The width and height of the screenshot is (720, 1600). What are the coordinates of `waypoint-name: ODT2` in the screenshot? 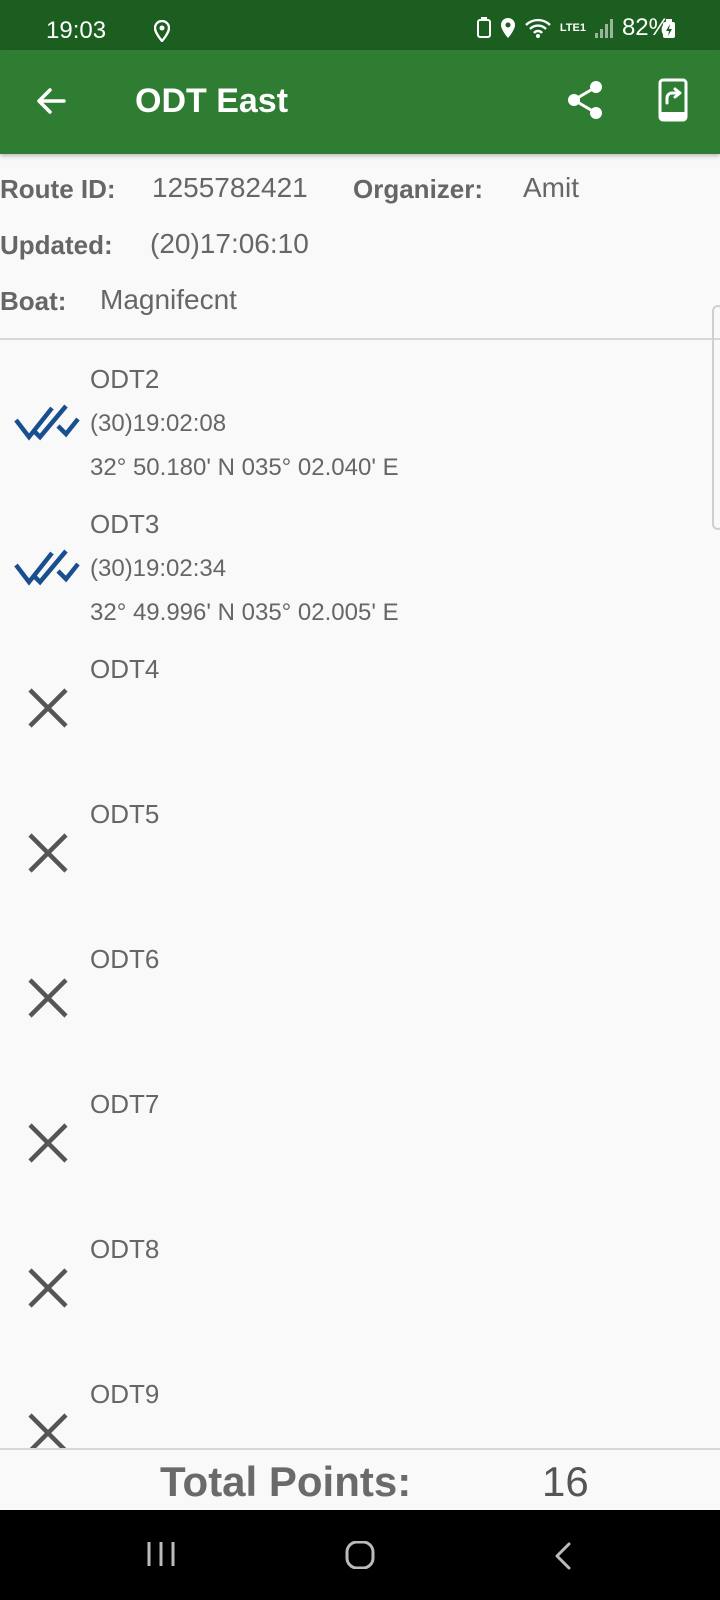 It's located at (125, 379).